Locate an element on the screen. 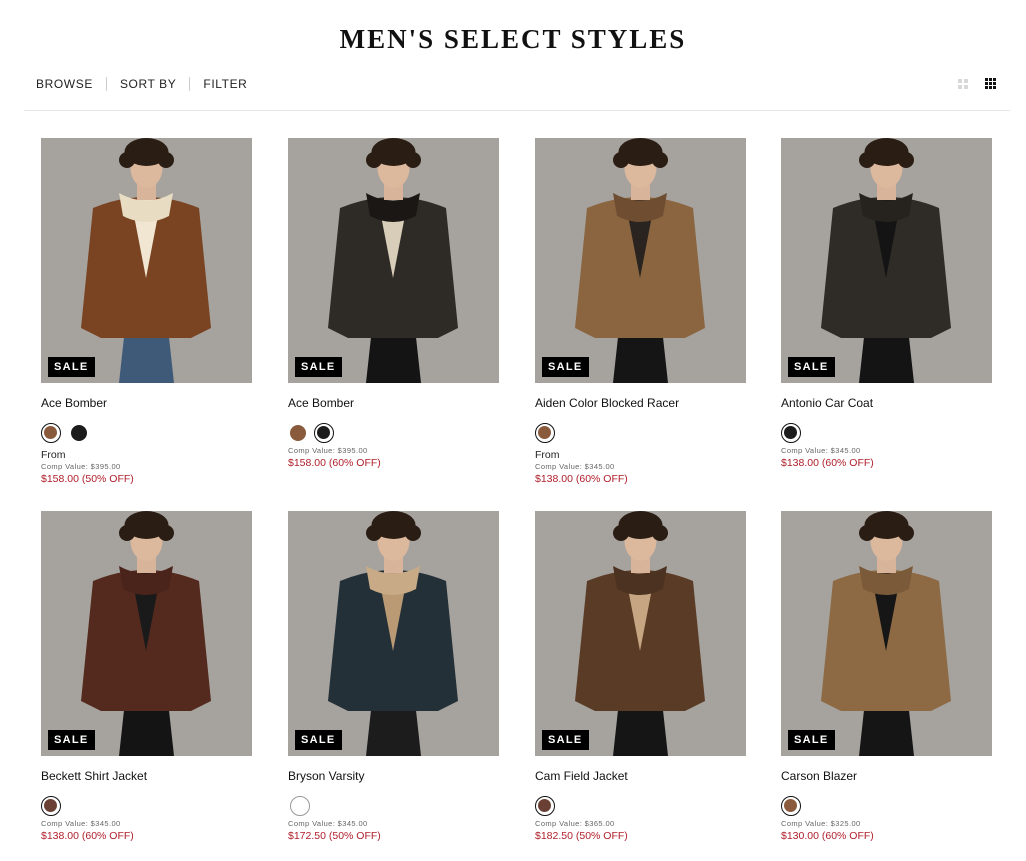  price-block: Comp Value: $325.00 $130.00 (60% OFF) is located at coordinates (827, 831).